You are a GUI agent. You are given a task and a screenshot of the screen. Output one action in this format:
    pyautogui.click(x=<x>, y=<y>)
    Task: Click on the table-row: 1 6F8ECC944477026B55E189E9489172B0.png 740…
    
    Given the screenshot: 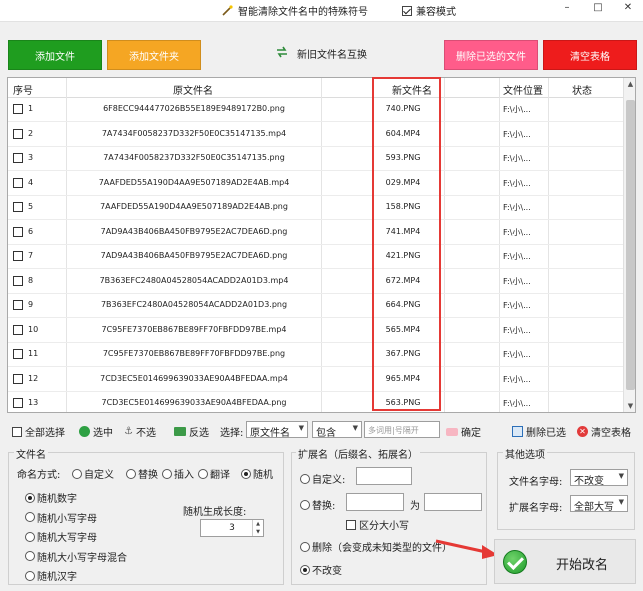 What is the action you would take?
    pyautogui.click(x=315, y=110)
    